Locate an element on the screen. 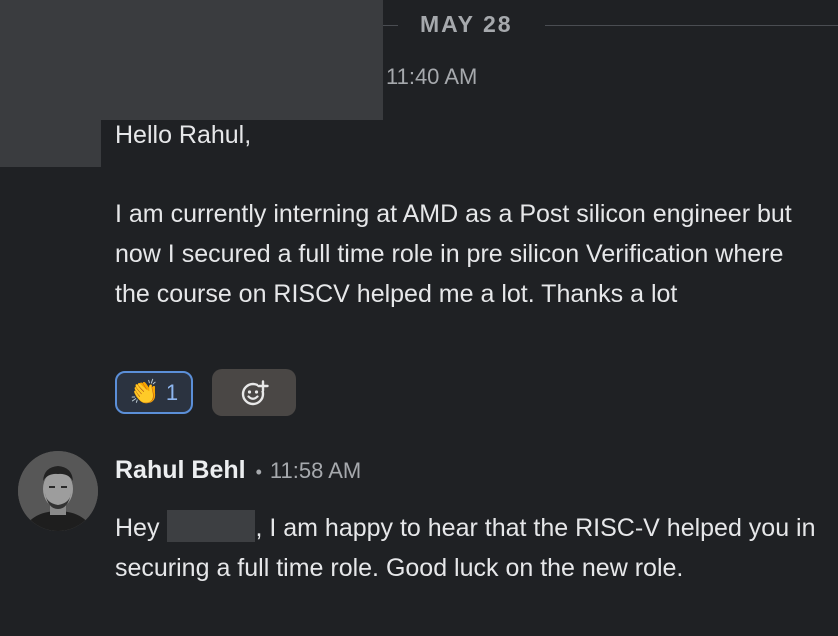 This screenshot has height=636, width=838. redacted-name is located at coordinates (211, 526).